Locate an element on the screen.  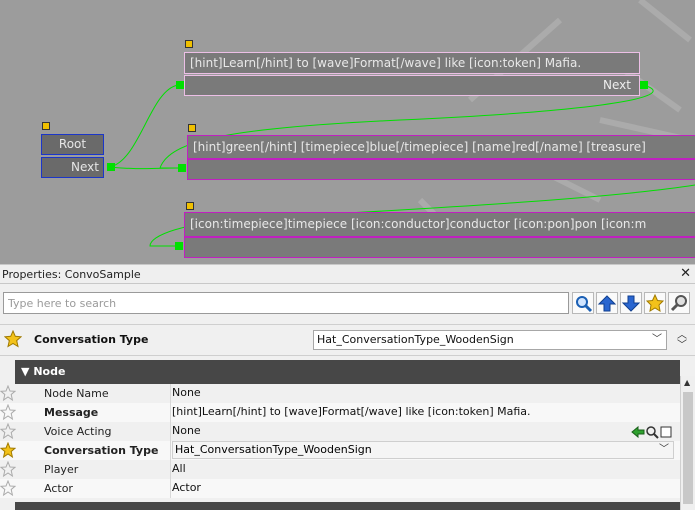
prop-value: Actor is located at coordinates (423, 488).